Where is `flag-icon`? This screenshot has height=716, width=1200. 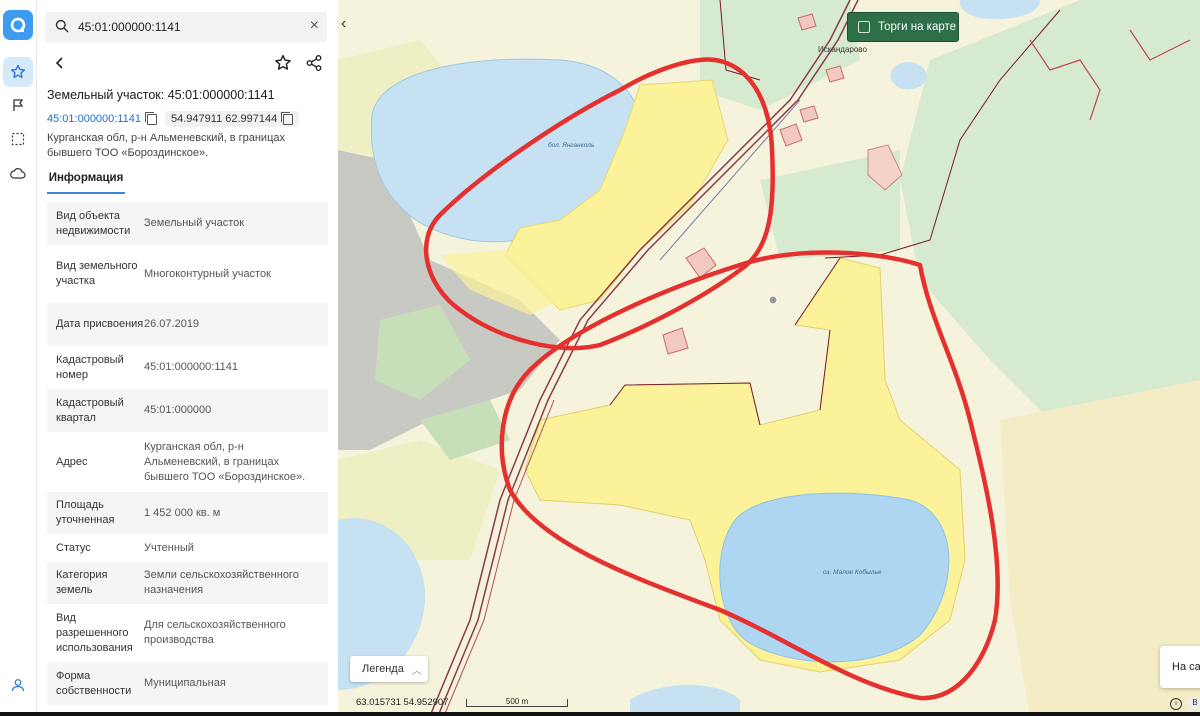 flag-icon is located at coordinates (18, 105).